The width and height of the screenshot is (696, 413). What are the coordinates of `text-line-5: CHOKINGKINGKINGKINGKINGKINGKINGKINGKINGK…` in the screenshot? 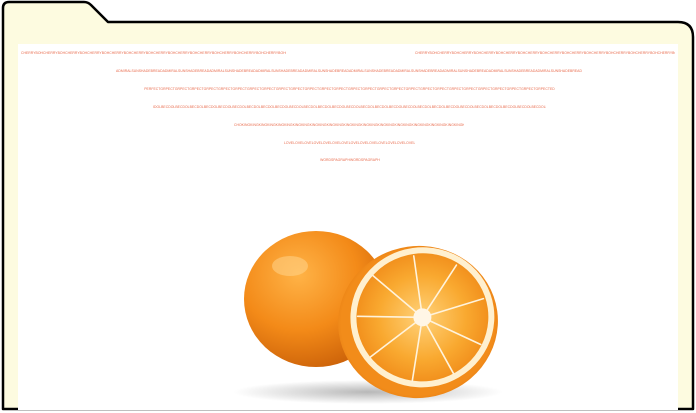 It's located at (349, 125).